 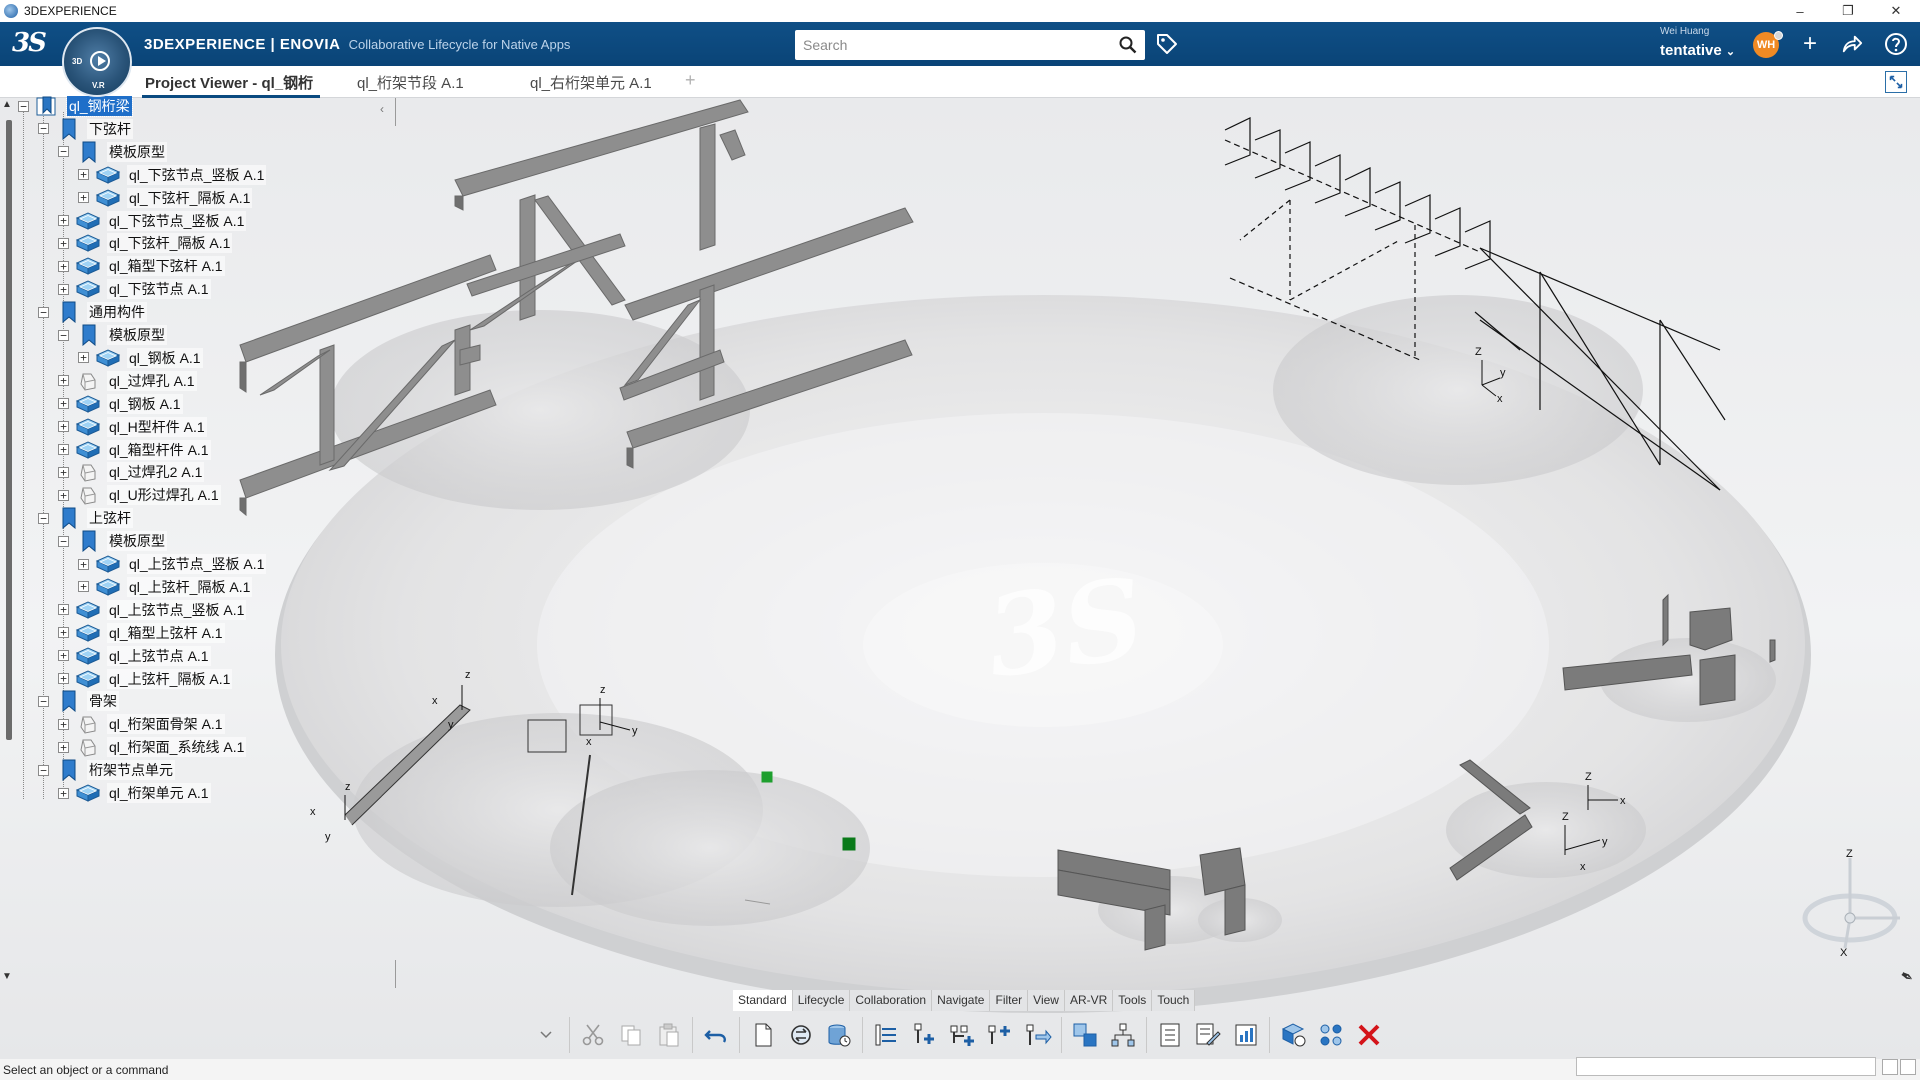 I want to click on tree-node: − 桁架节点单元, so click(x=106, y=770).